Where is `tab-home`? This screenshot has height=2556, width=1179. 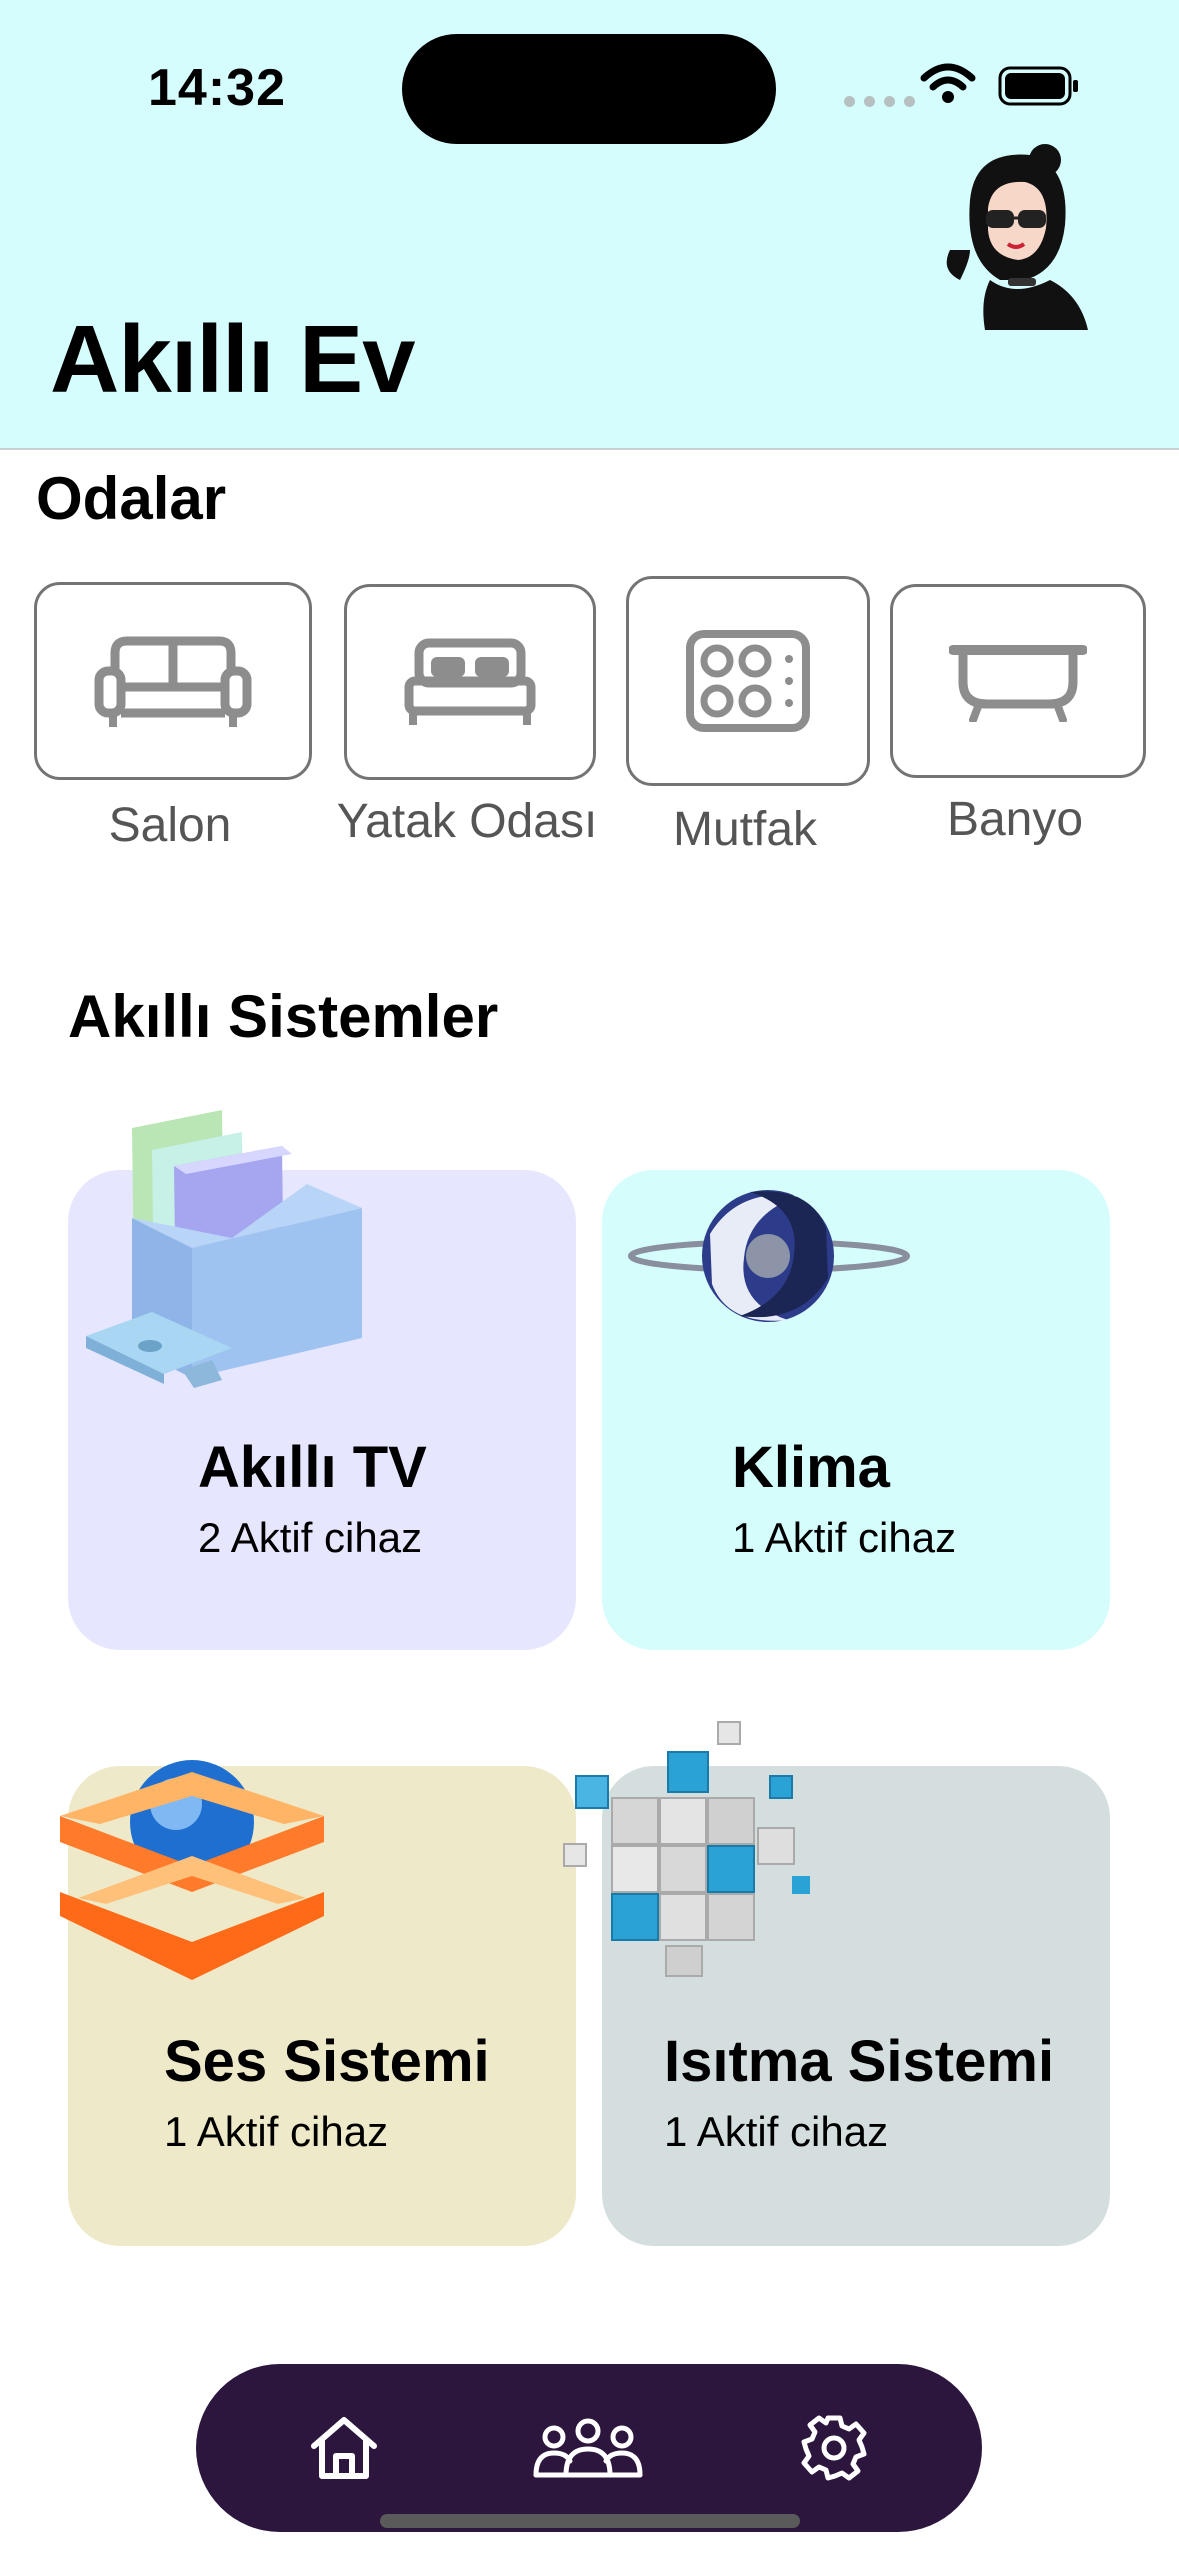
tab-home is located at coordinates (344, 2448).